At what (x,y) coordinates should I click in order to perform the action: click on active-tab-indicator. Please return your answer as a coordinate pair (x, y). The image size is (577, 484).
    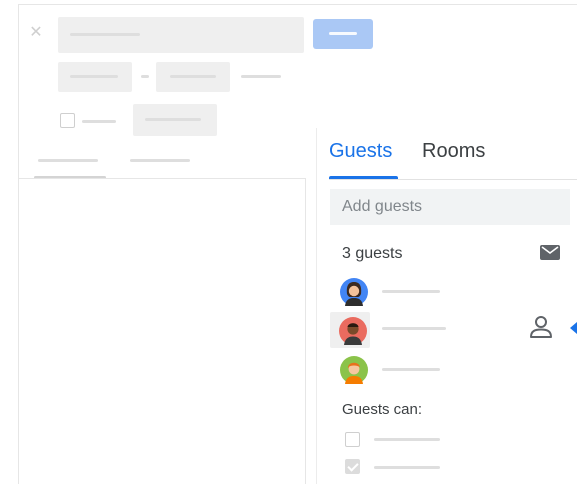
    Looking at the image, I should click on (363, 177).